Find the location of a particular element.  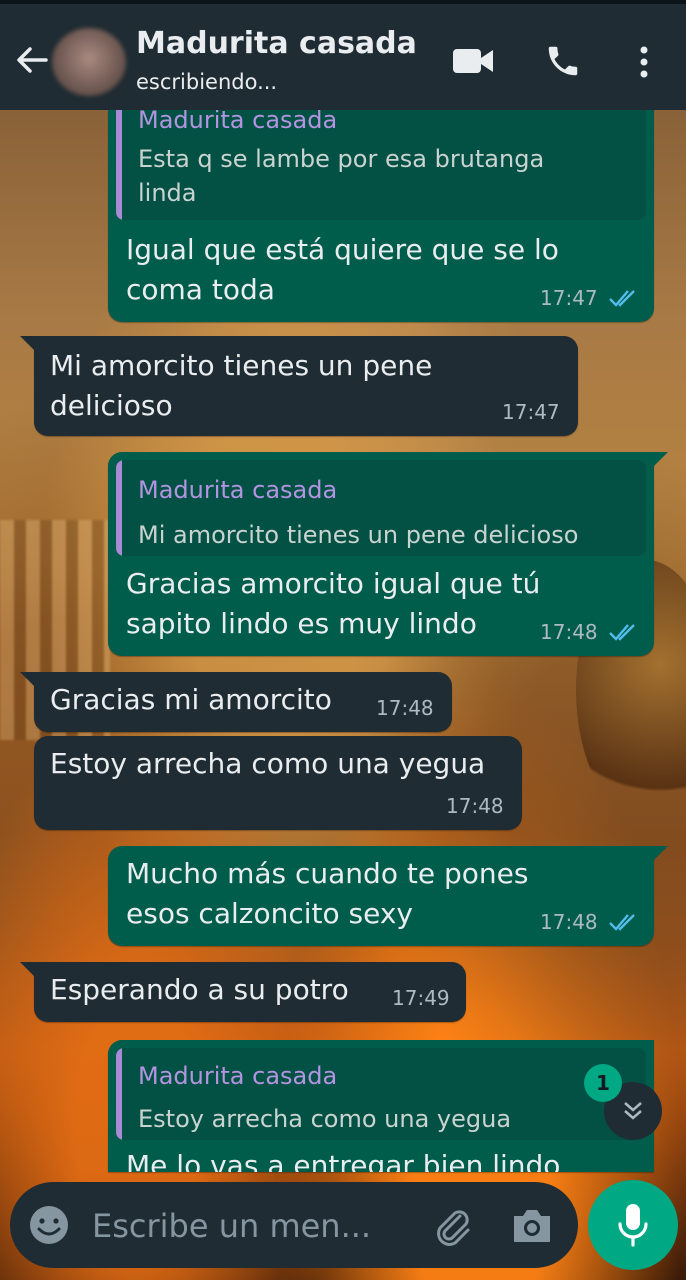

contact-avatar is located at coordinates (89, 62).